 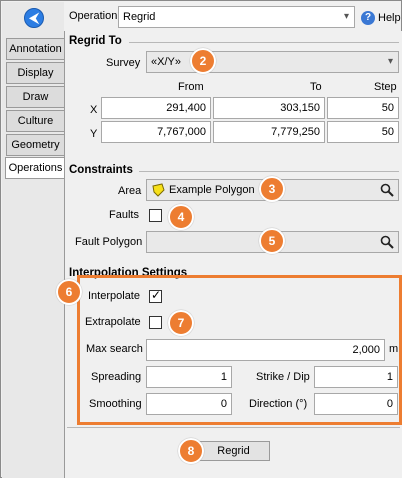 I want to click on spreading-label: Spreading, so click(x=116, y=377).